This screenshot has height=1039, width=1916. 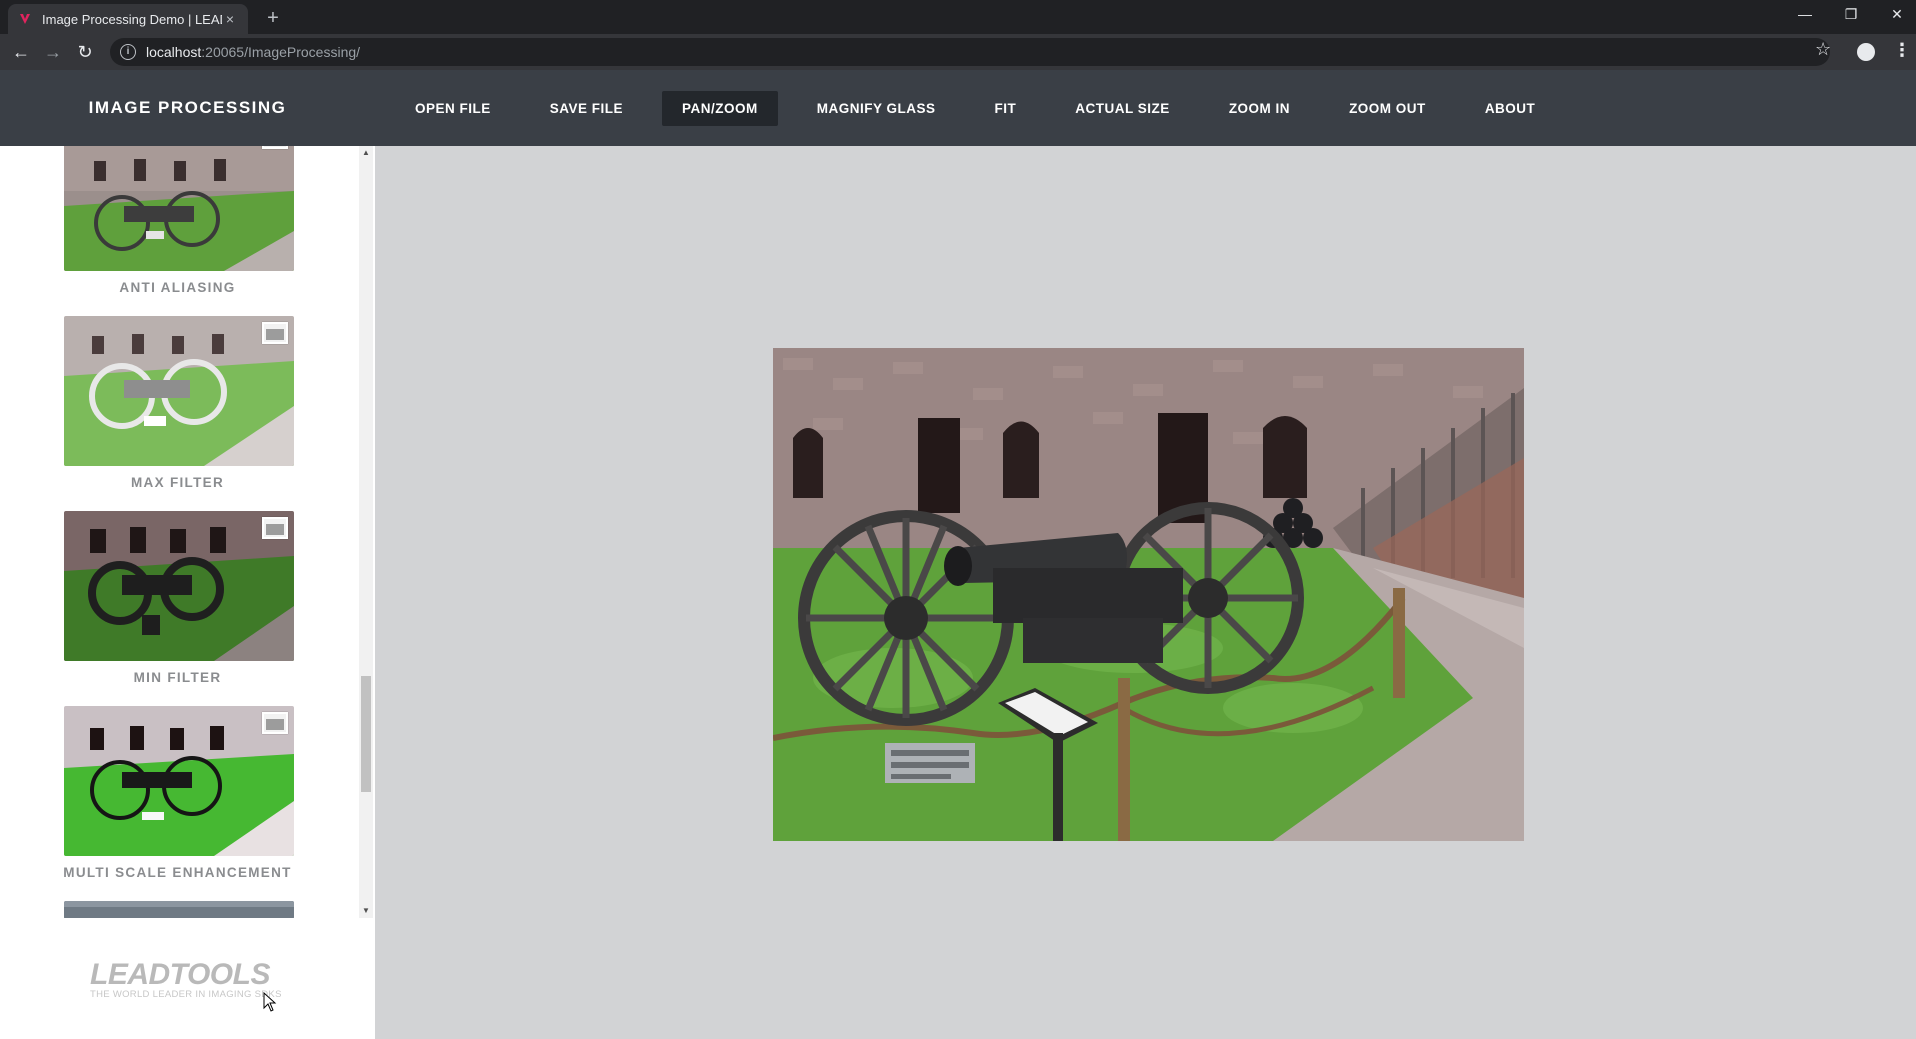 I want to click on back-icon: ←, so click(x=21, y=52).